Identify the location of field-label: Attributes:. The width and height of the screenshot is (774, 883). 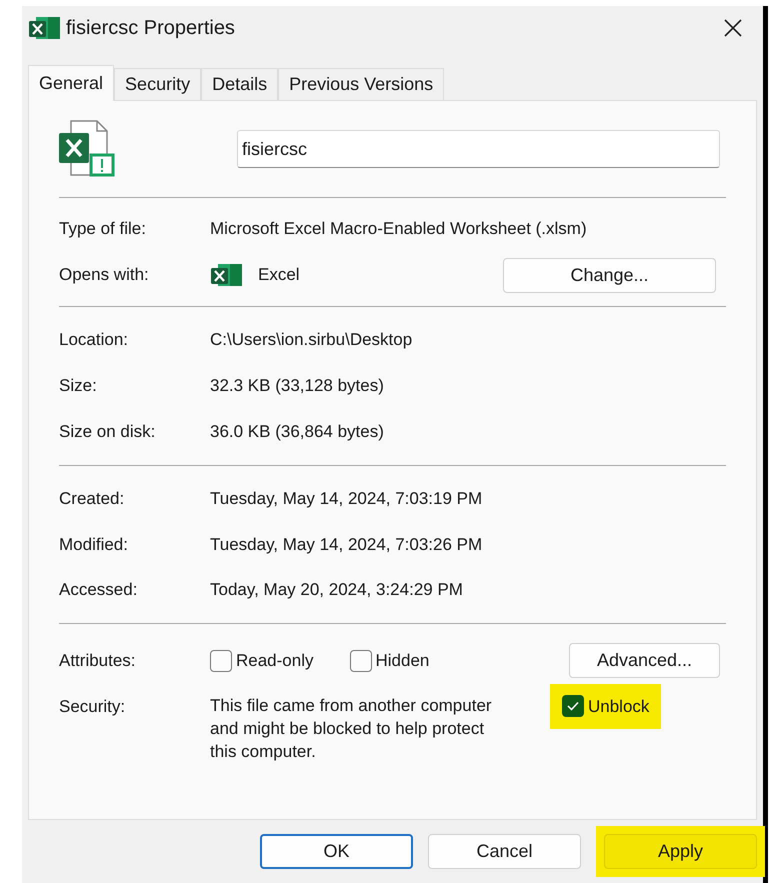
(98, 661).